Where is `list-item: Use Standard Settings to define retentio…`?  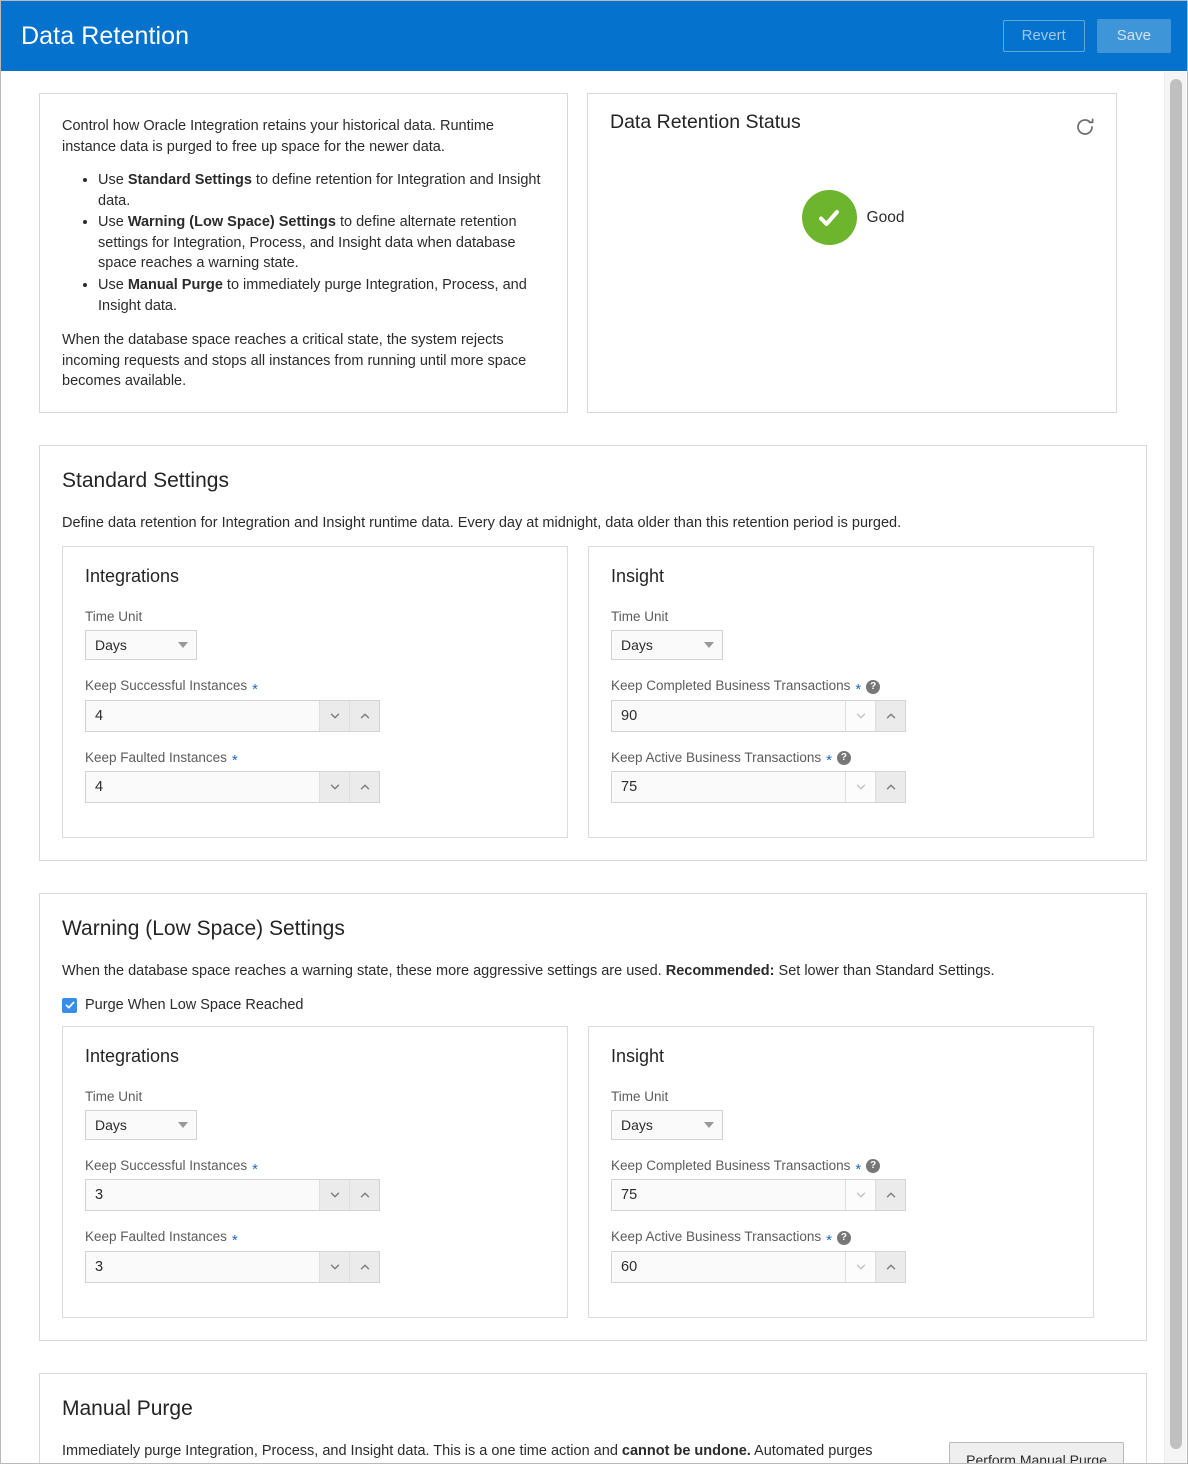
list-item: Use Standard Settings to define retentio… is located at coordinates (320, 190).